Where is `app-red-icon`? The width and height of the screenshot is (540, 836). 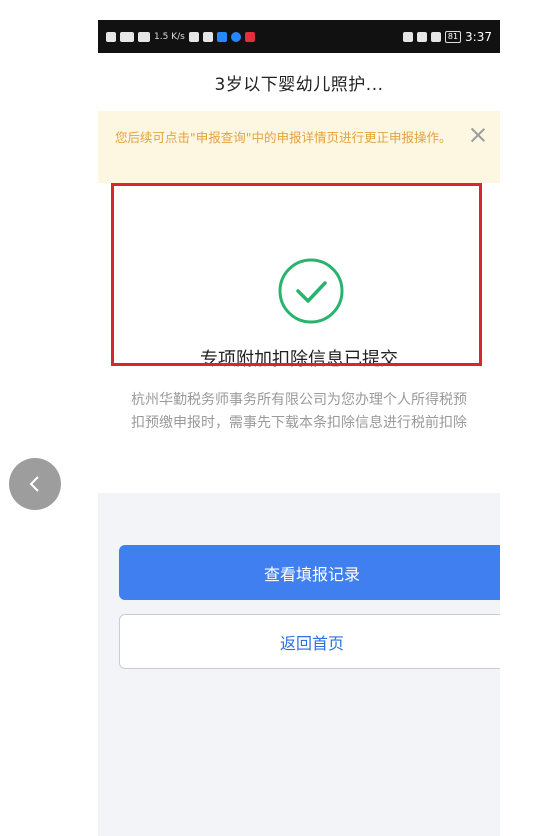 app-red-icon is located at coordinates (249, 36).